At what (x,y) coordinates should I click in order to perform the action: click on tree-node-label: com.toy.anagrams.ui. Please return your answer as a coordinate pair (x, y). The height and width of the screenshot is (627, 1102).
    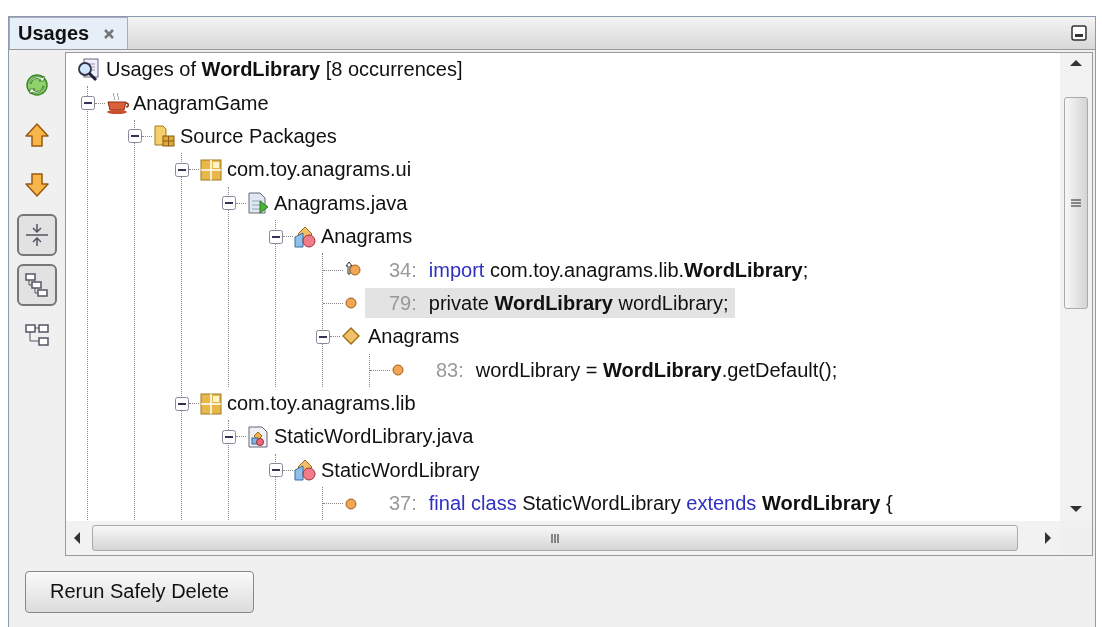
    Looking at the image, I should click on (319, 170).